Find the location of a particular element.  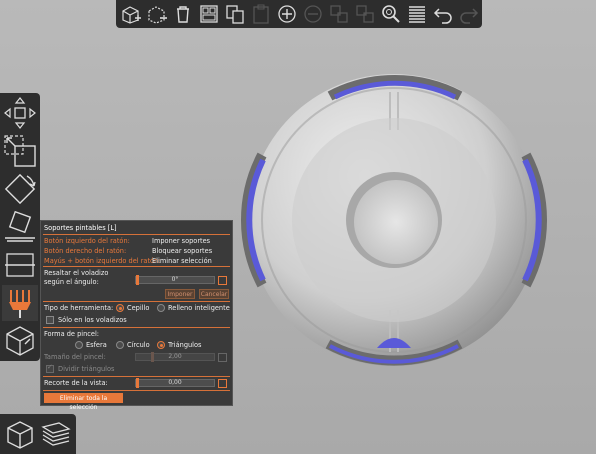

hint-action-left: Imponer soportes is located at coordinates (181, 241).